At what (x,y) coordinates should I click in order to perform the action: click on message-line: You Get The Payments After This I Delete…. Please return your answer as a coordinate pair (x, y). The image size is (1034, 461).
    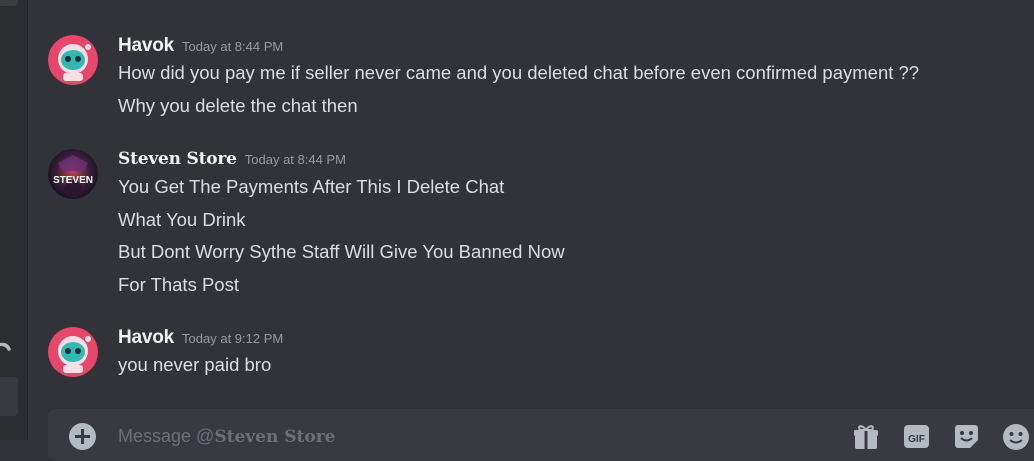
    Looking at the image, I should click on (311, 186).